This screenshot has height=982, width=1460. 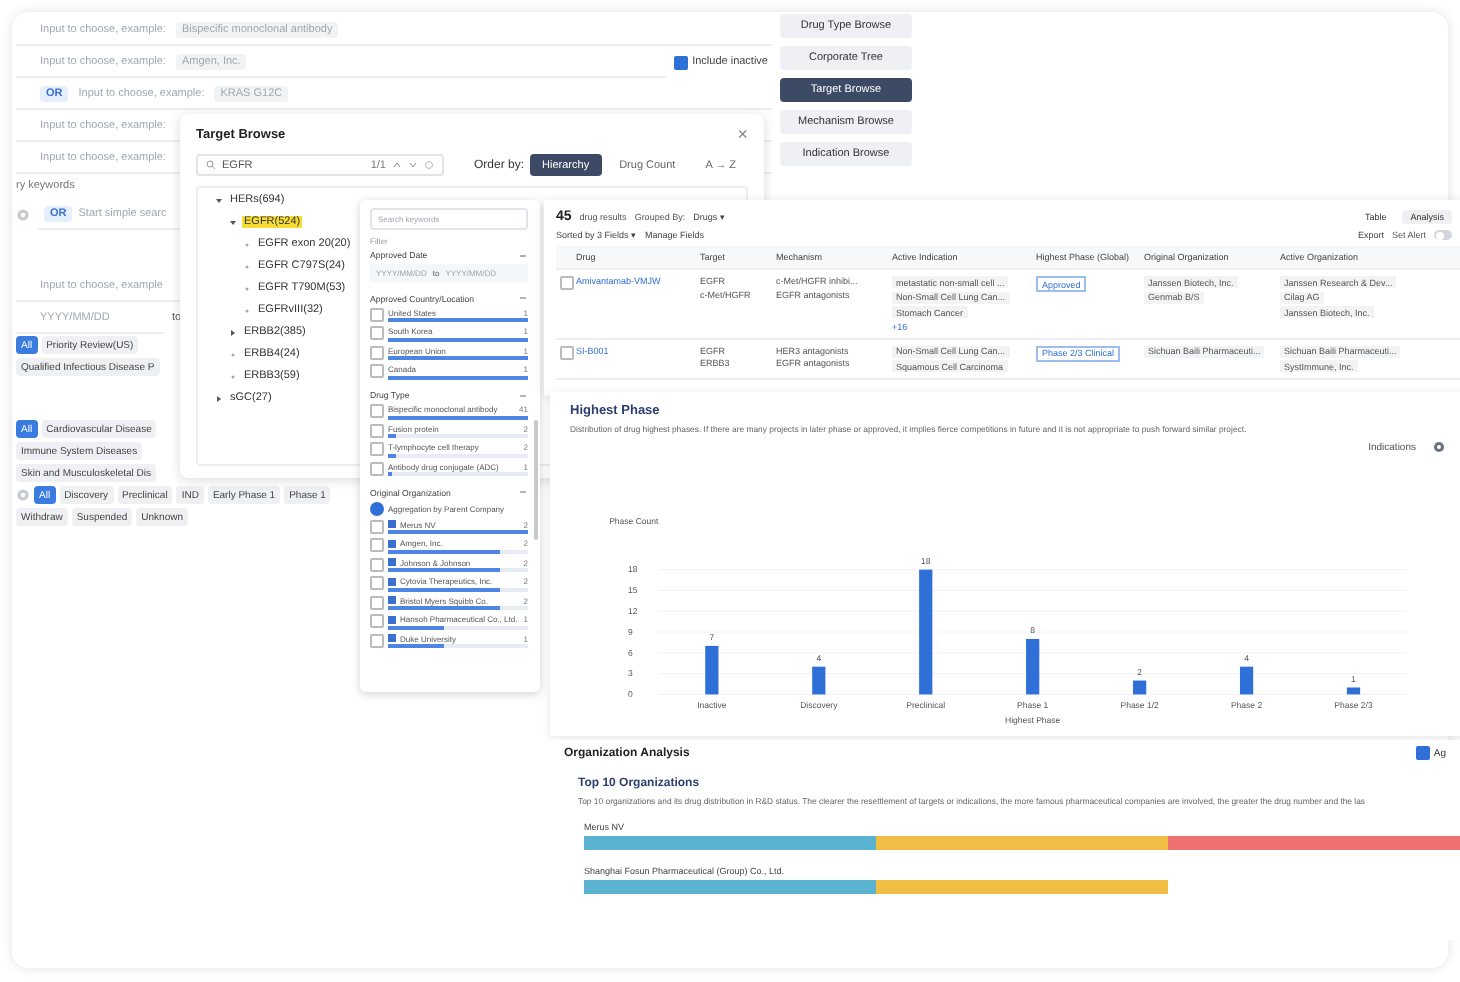 I want to click on search-icon, so click(x=211, y=165).